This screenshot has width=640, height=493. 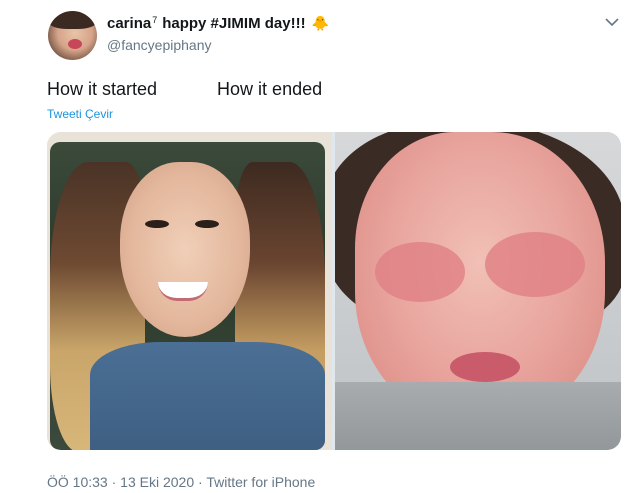 I want to click on chick-emoji-icon: 🐥, so click(x=320, y=23).